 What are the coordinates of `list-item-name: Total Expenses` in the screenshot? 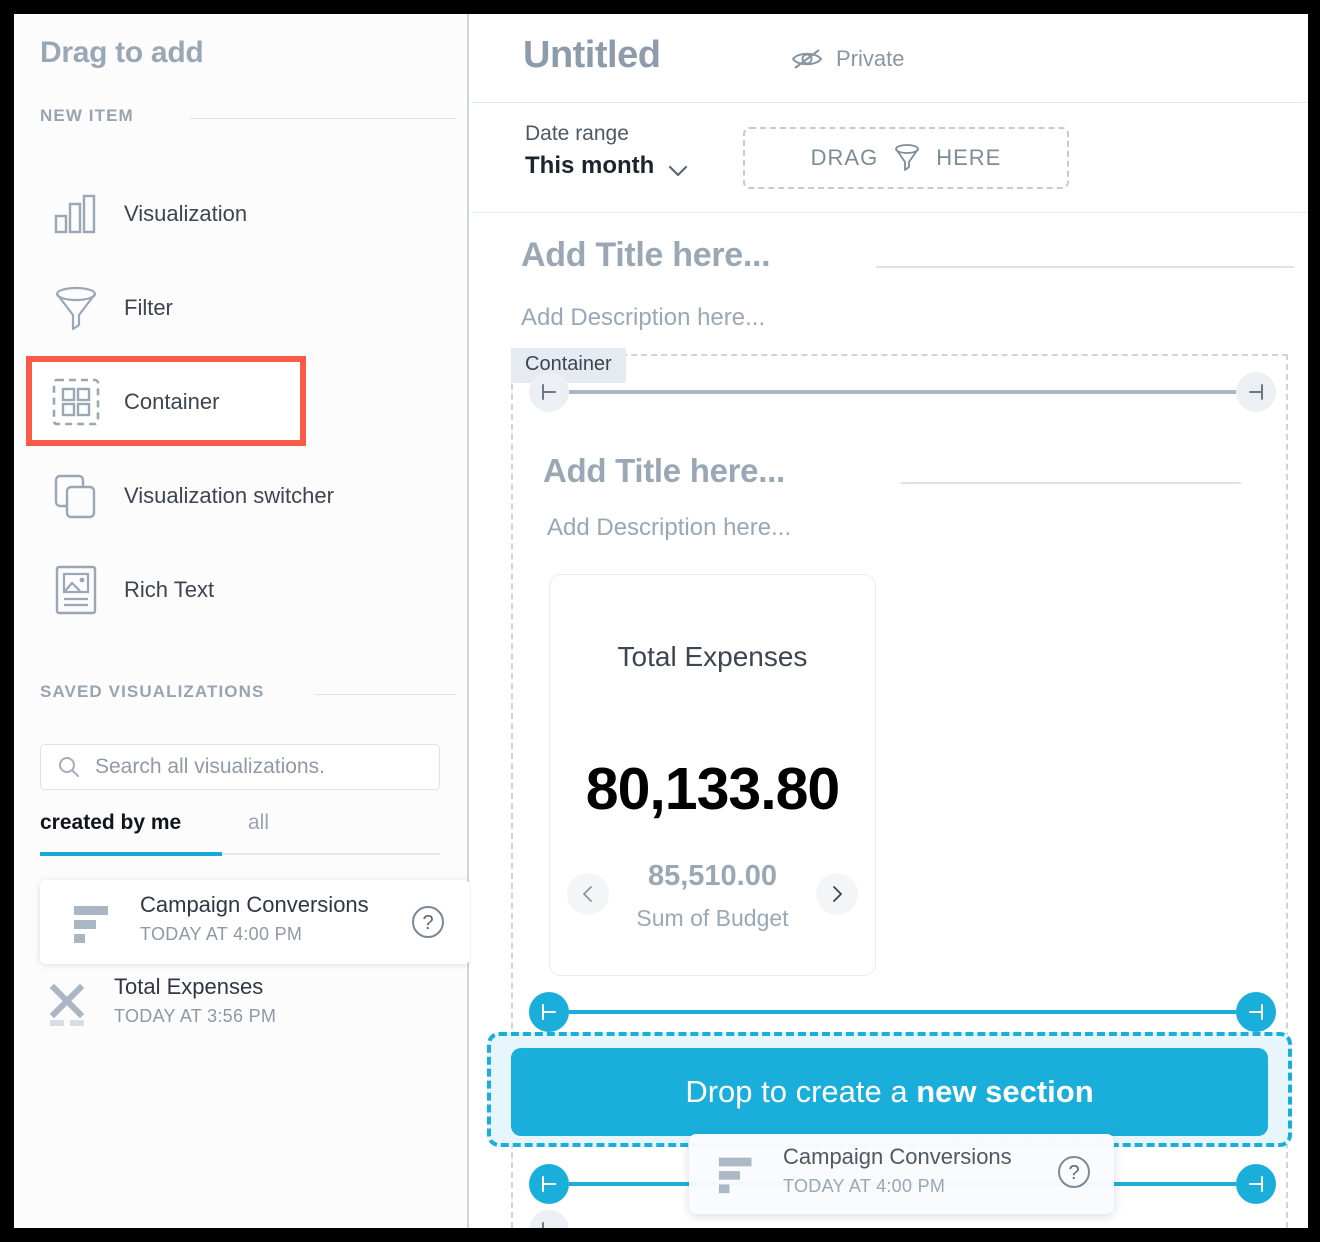 It's located at (189, 986).